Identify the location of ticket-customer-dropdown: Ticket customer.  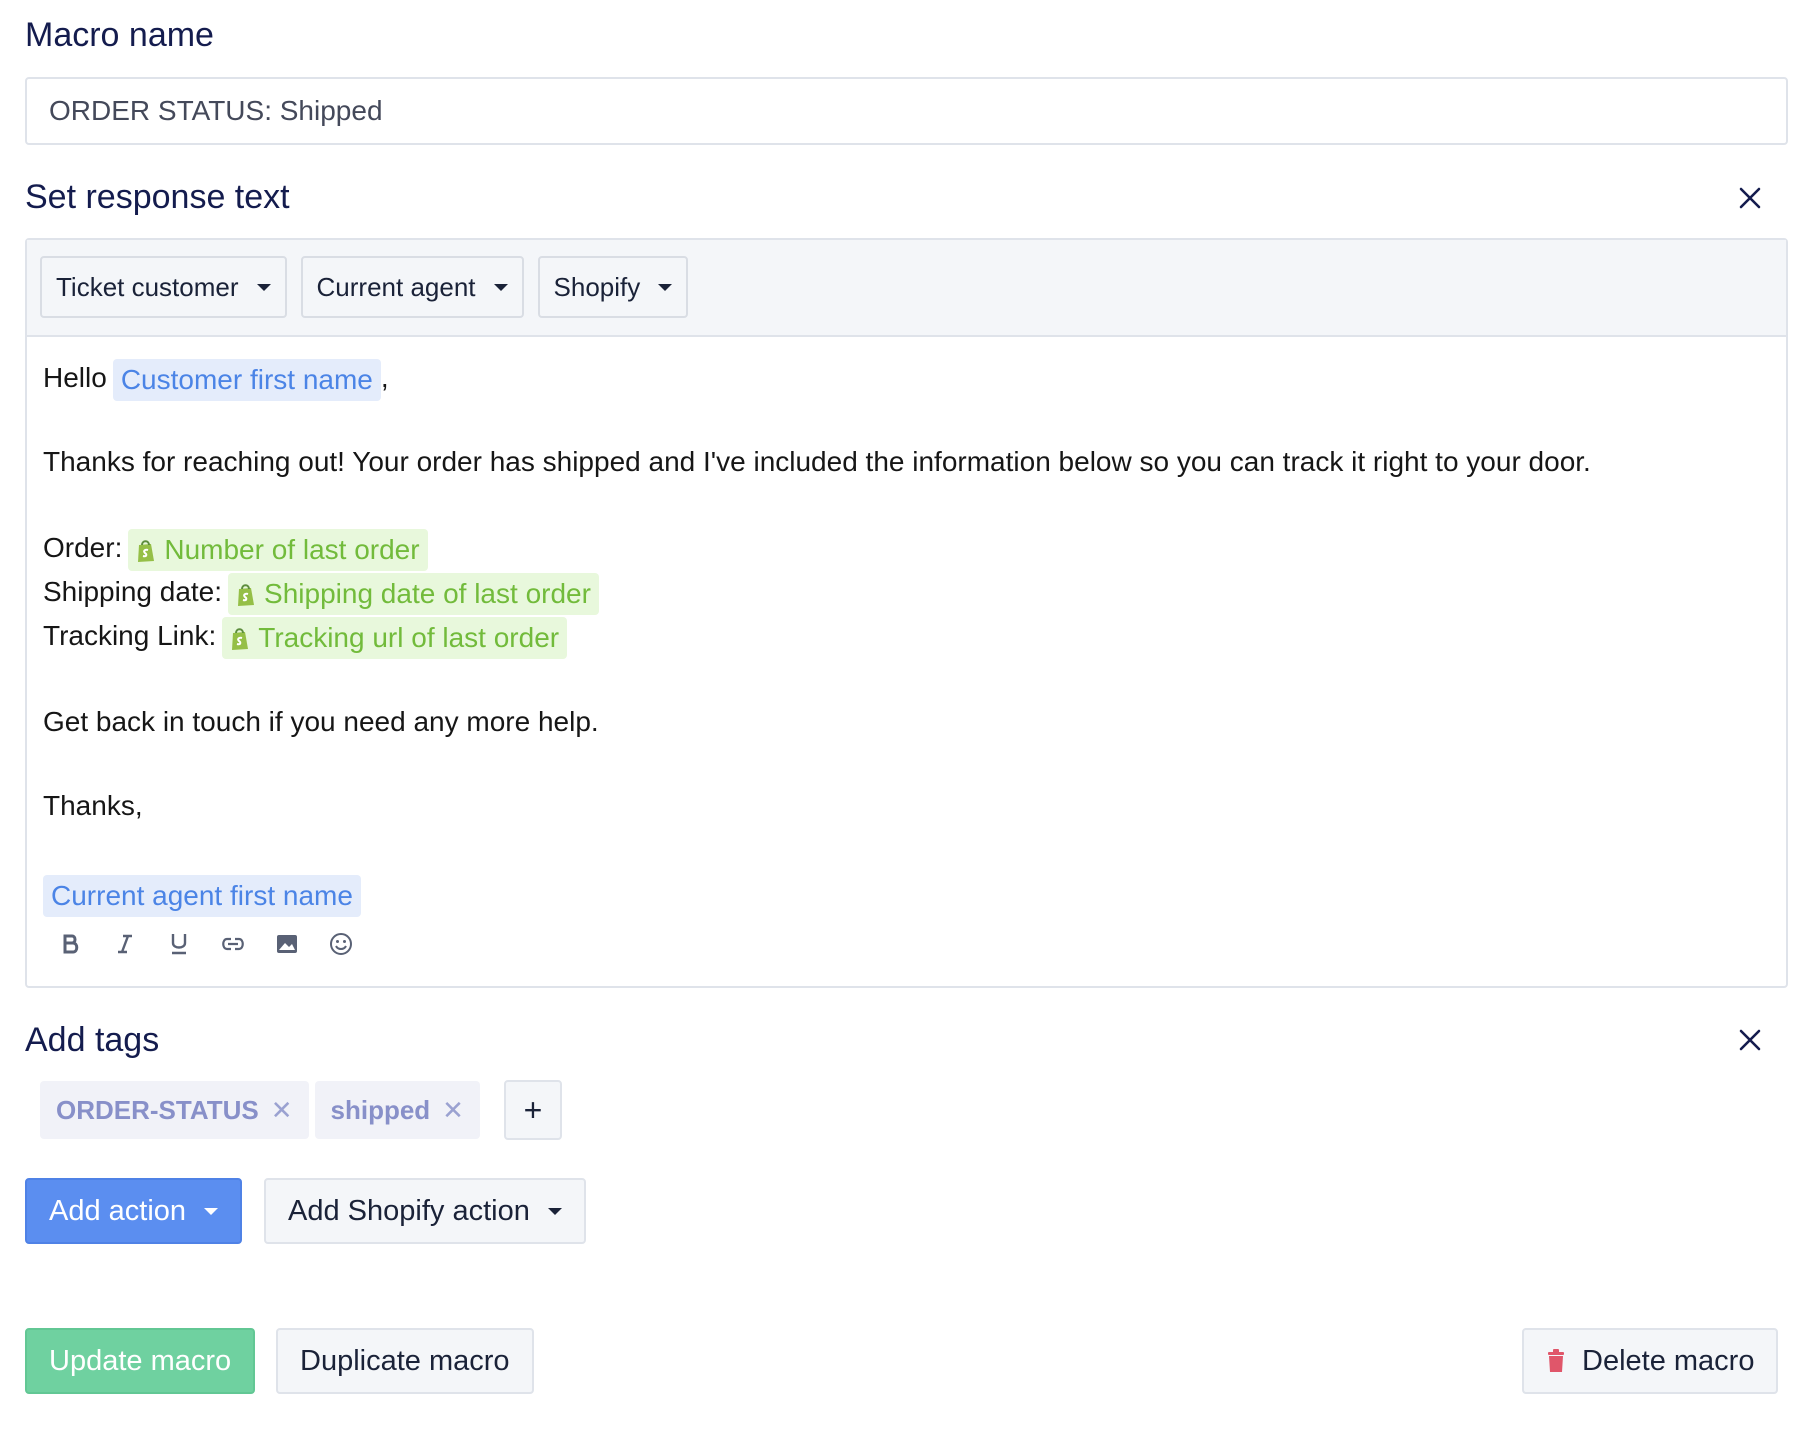
(163, 287).